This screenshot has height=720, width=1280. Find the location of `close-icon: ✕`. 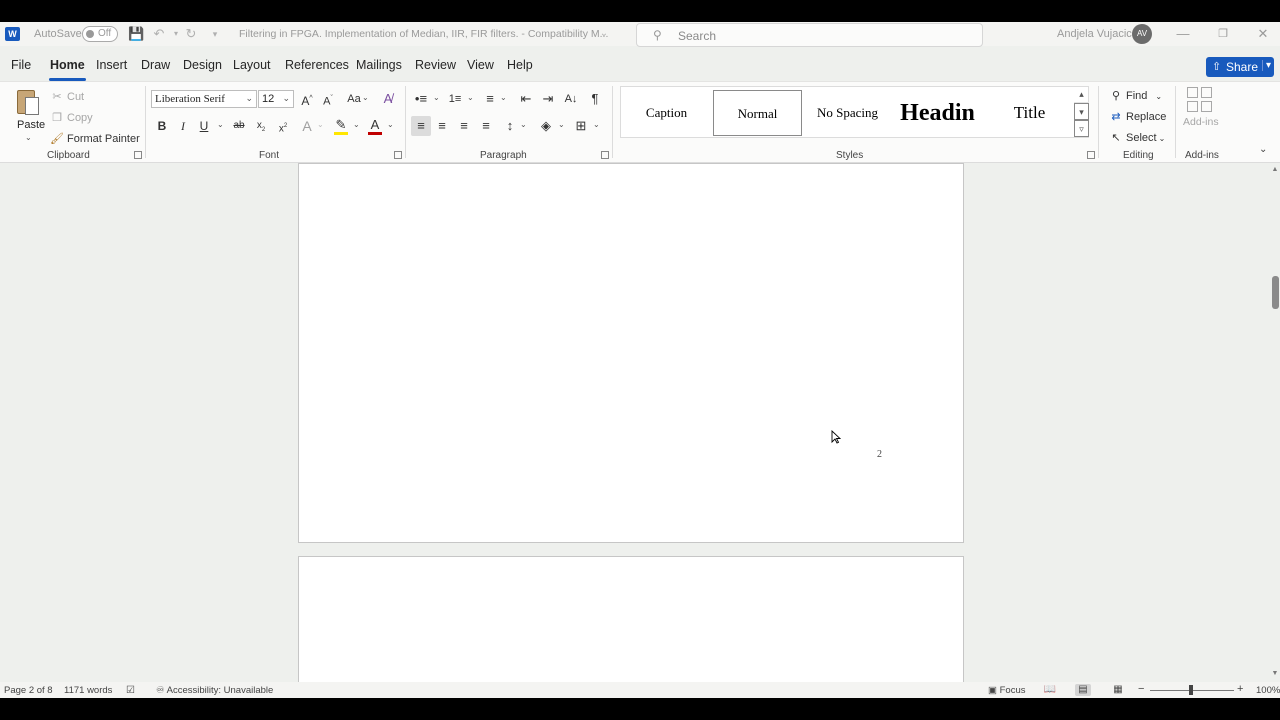

close-icon: ✕ is located at coordinates (1263, 34).